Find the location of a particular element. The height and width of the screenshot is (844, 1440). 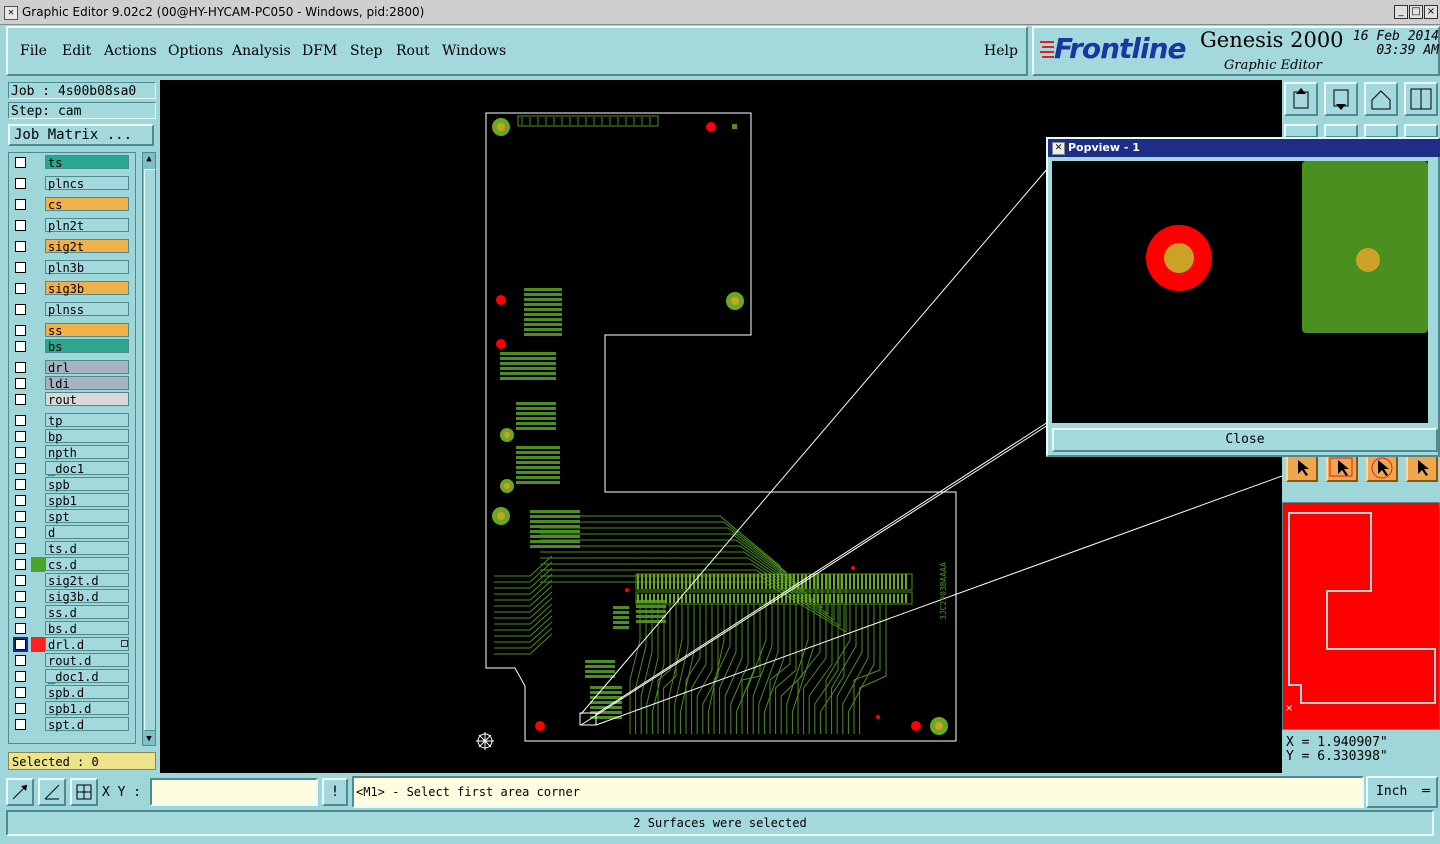

layer-row: sig2t is located at coordinates (71, 246).